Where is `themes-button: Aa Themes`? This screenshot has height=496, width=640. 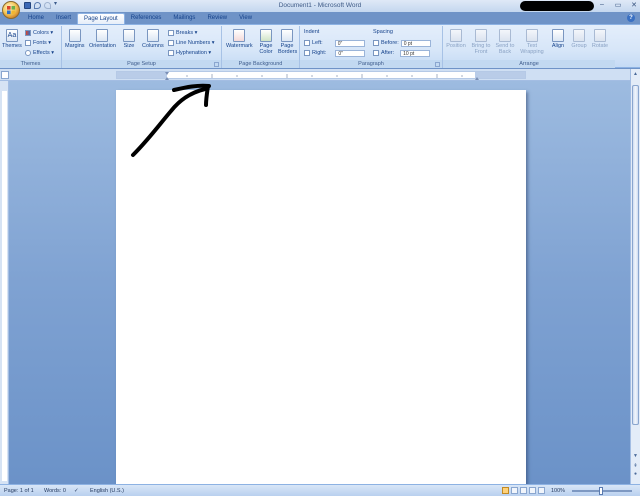
themes-button: Aa Themes is located at coordinates (12, 39).